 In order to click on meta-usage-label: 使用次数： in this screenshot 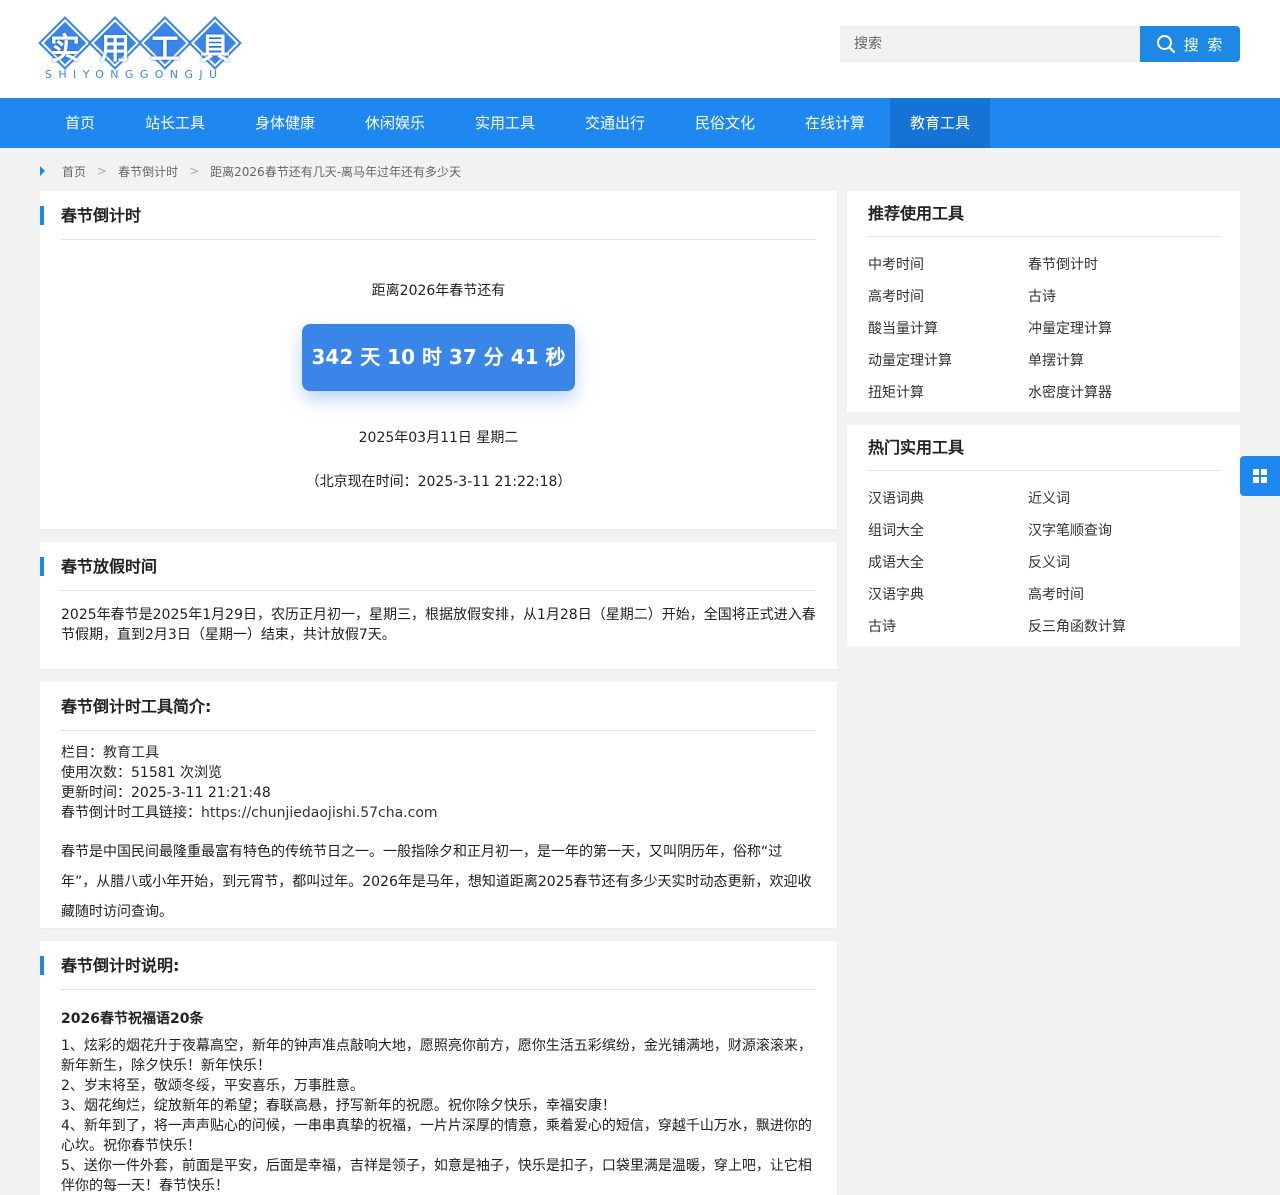, I will do `click(96, 773)`.